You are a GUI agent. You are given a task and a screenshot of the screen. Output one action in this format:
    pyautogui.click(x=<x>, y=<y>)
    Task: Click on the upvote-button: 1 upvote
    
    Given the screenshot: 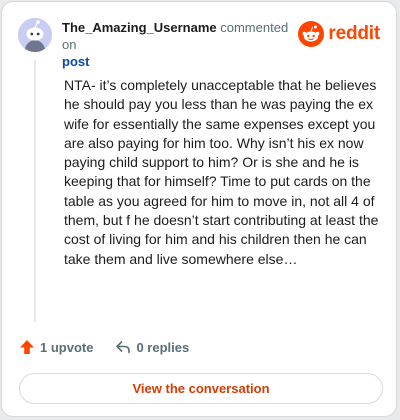 What is the action you would take?
    pyautogui.click(x=56, y=347)
    